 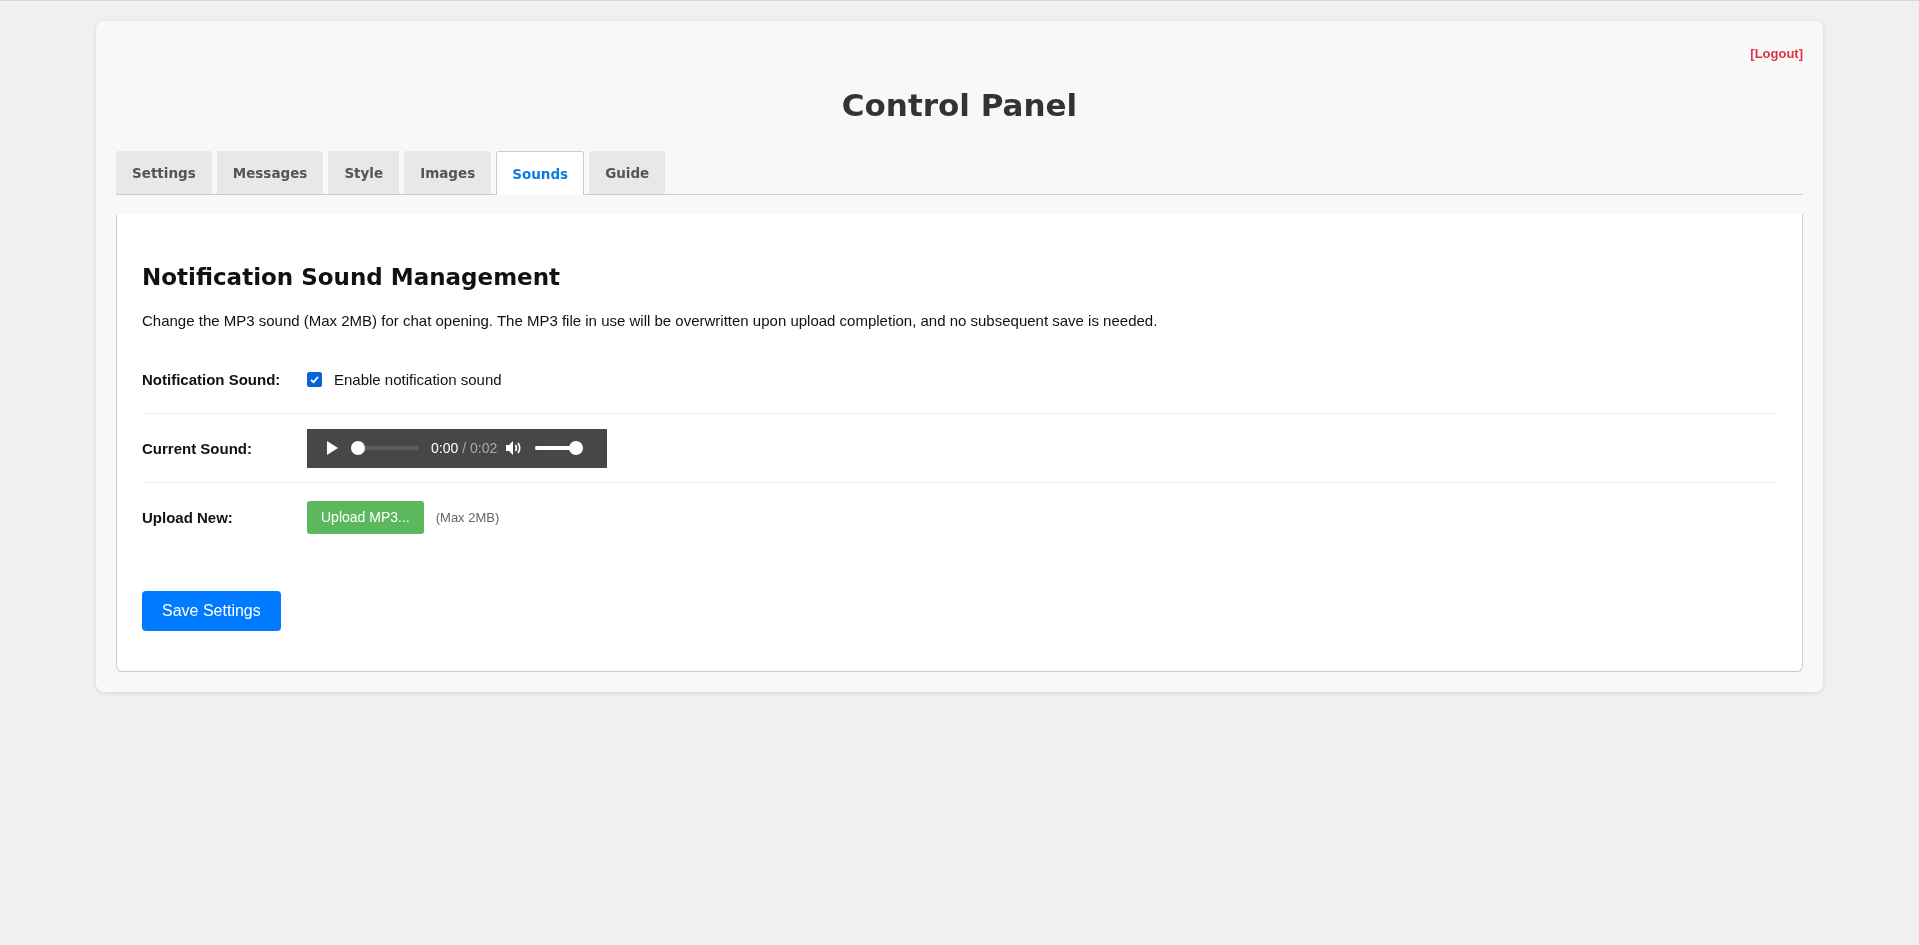 What do you see at coordinates (467, 517) in the screenshot?
I see `size-hint: (Max 2MB)` at bounding box center [467, 517].